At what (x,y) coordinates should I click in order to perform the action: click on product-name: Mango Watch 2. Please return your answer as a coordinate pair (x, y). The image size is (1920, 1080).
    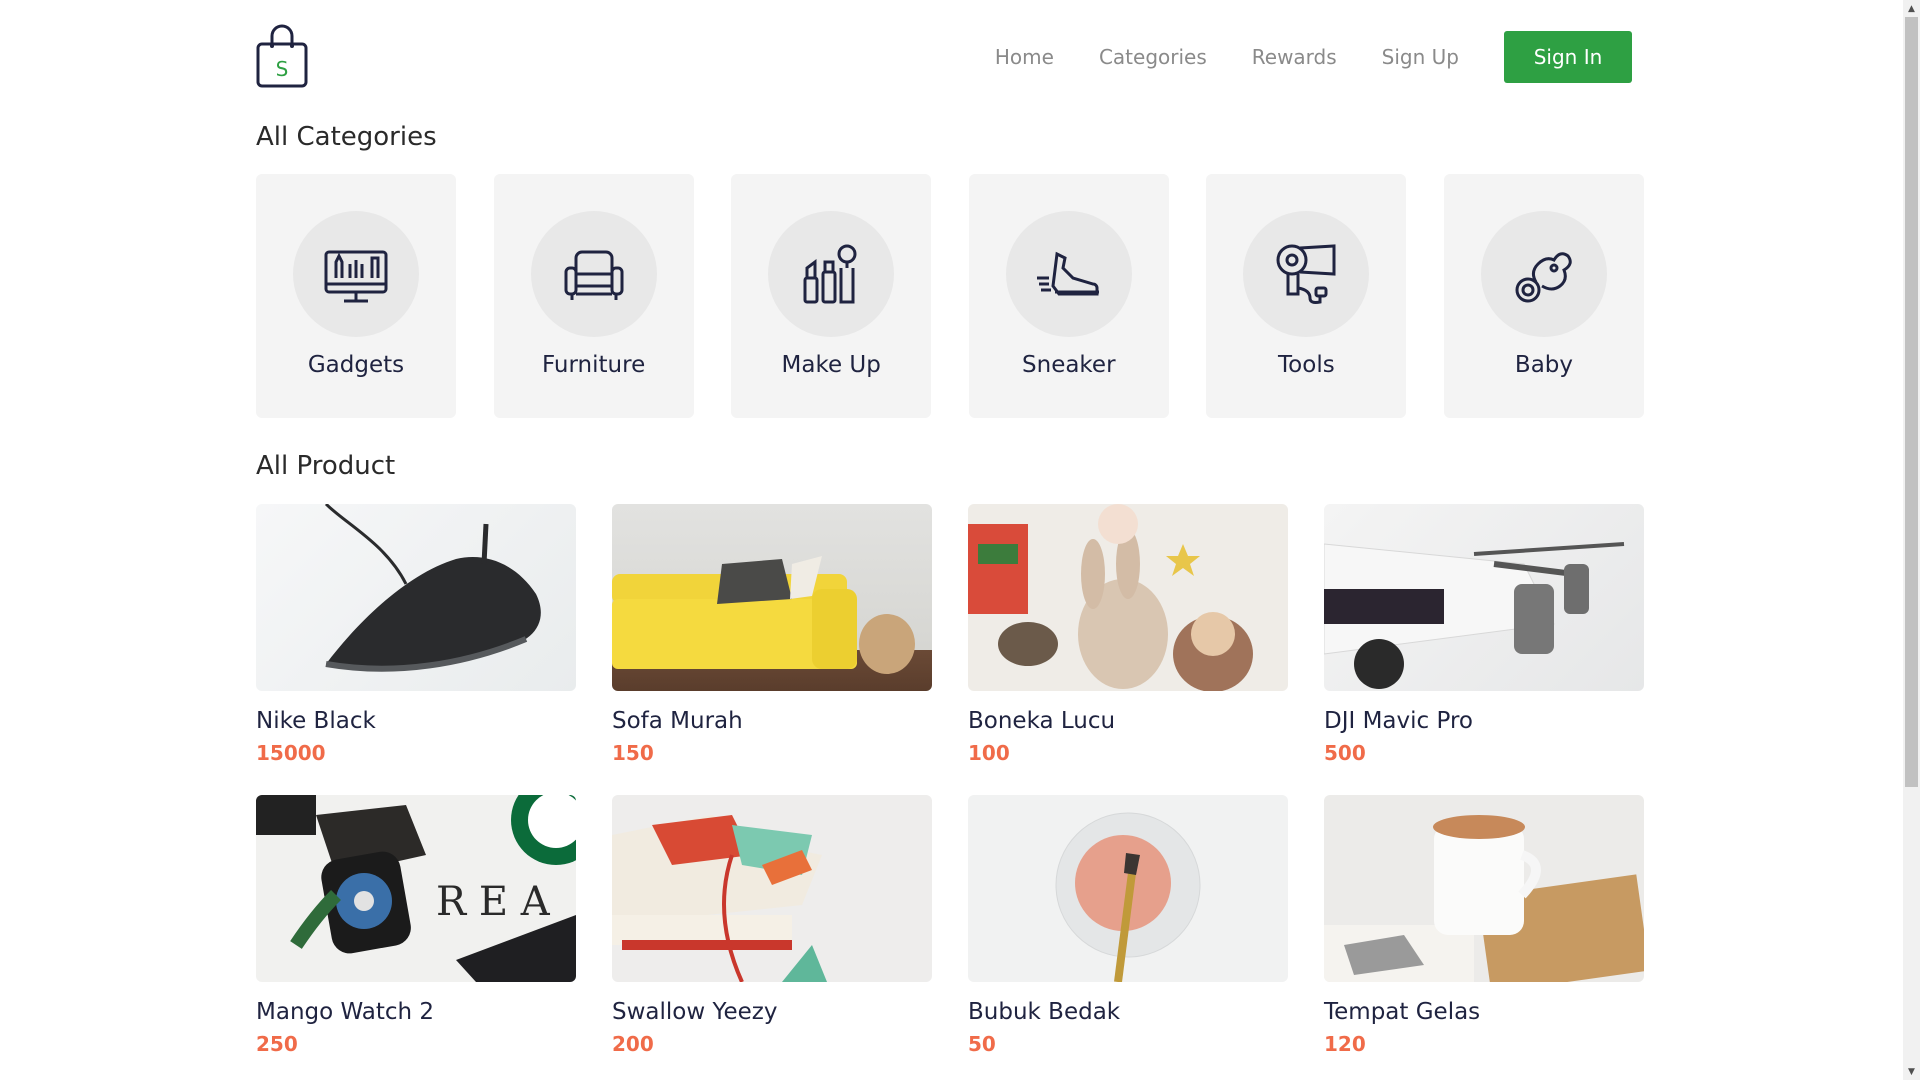
    Looking at the image, I should click on (345, 1012).